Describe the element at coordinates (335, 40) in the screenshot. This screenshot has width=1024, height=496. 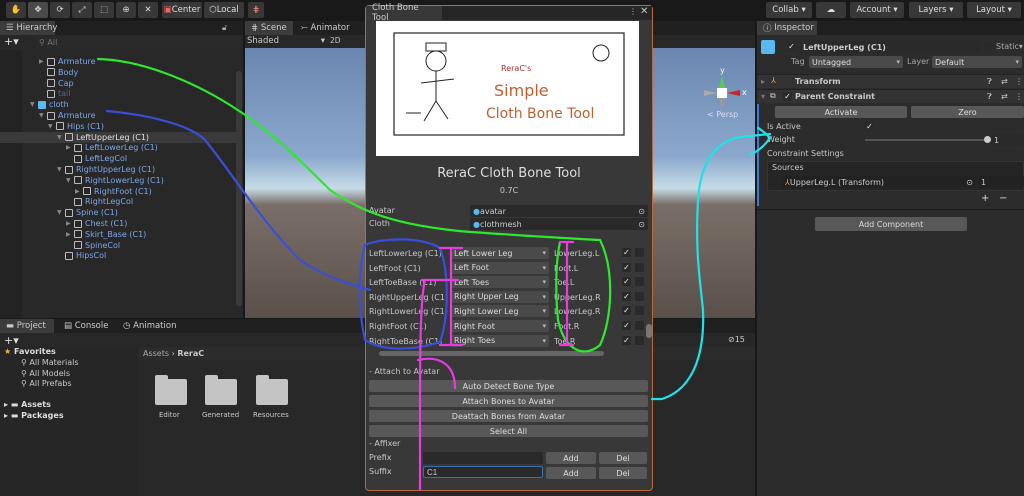
I see `2d-toggle: 2D` at that location.